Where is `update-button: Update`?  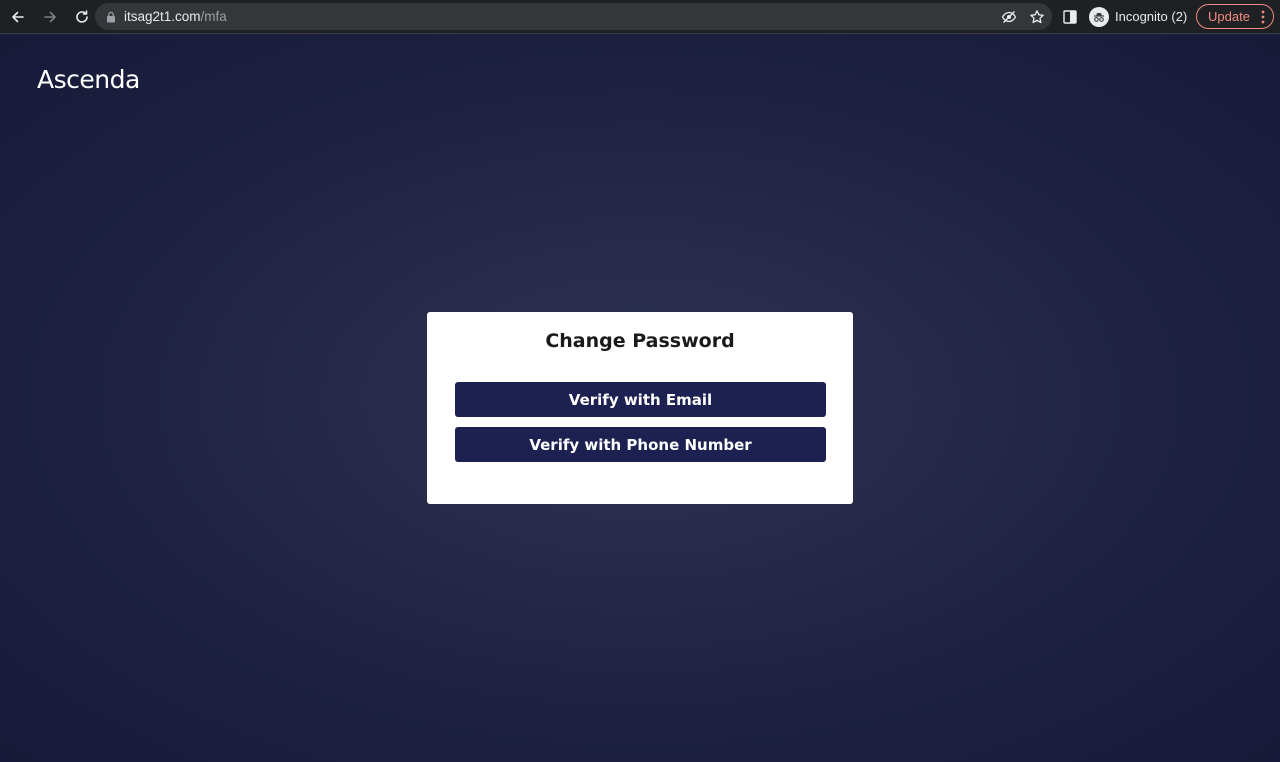 update-button: Update is located at coordinates (1235, 16).